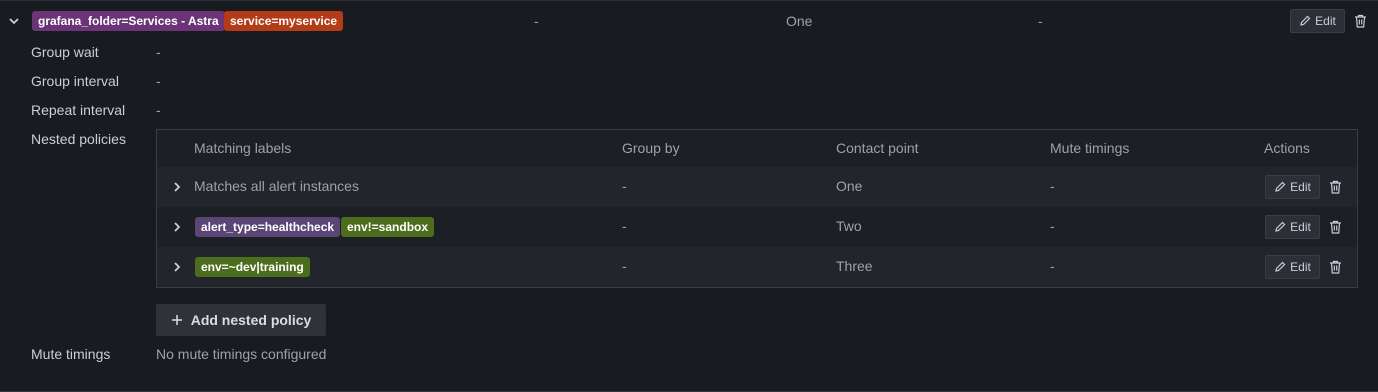 Image resolution: width=1378 pixels, height=392 pixels. Describe the element at coordinates (252, 267) in the screenshot. I see `label-tag-env: env=~dev|training` at that location.